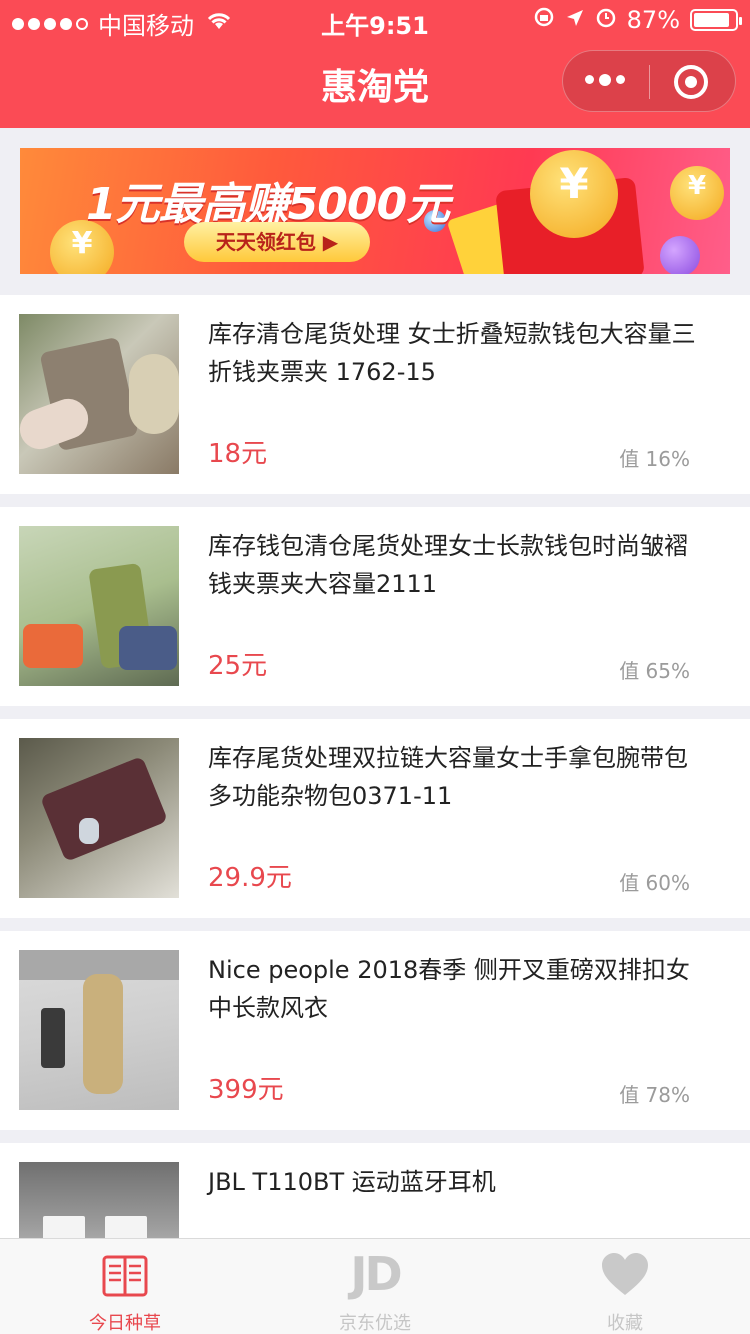  What do you see at coordinates (654, 671) in the screenshot?
I see `product-score: 值 65%` at bounding box center [654, 671].